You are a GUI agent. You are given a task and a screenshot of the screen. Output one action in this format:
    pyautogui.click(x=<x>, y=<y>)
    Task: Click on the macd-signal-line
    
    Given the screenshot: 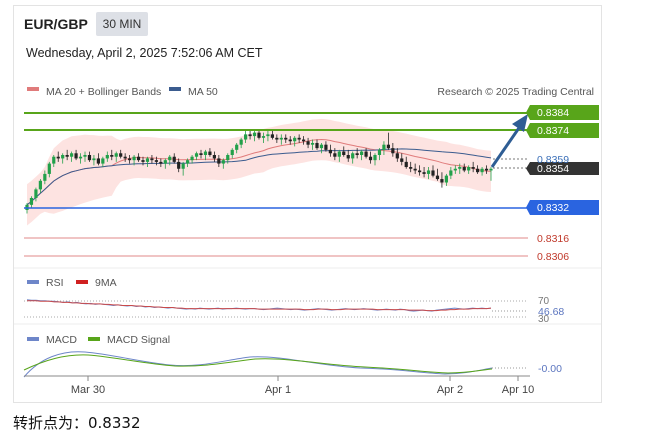 What is the action you would take?
    pyautogui.click(x=258, y=364)
    